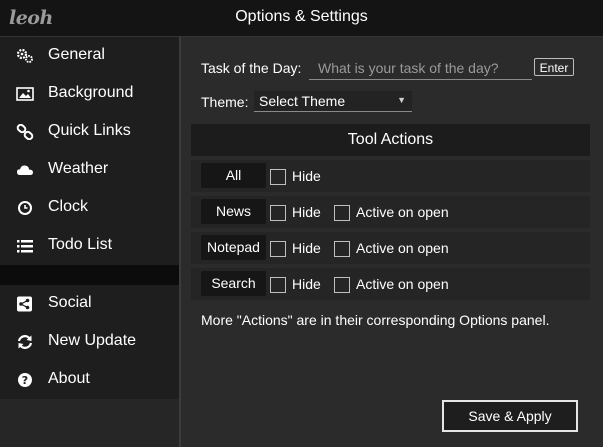 This screenshot has width=603, height=447. Describe the element at coordinates (510, 416) in the screenshot. I see `save-apply-button: Save & Apply` at that location.